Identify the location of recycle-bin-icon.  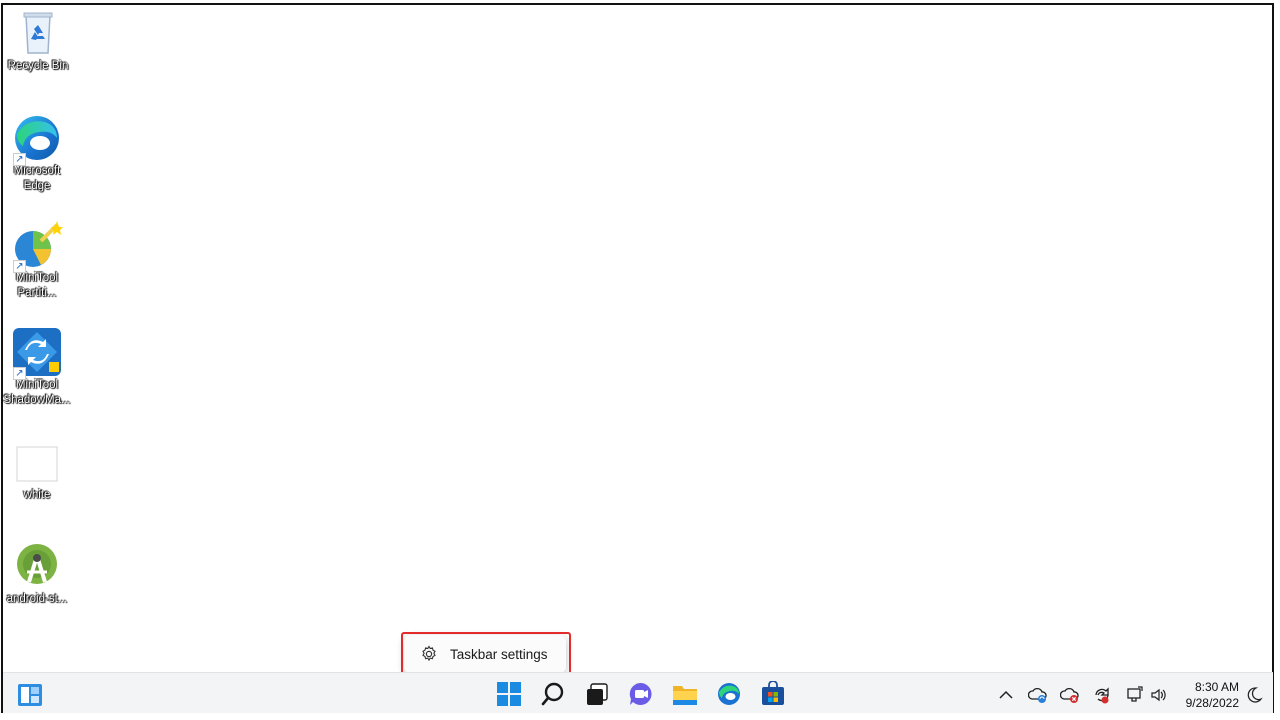
(38, 33).